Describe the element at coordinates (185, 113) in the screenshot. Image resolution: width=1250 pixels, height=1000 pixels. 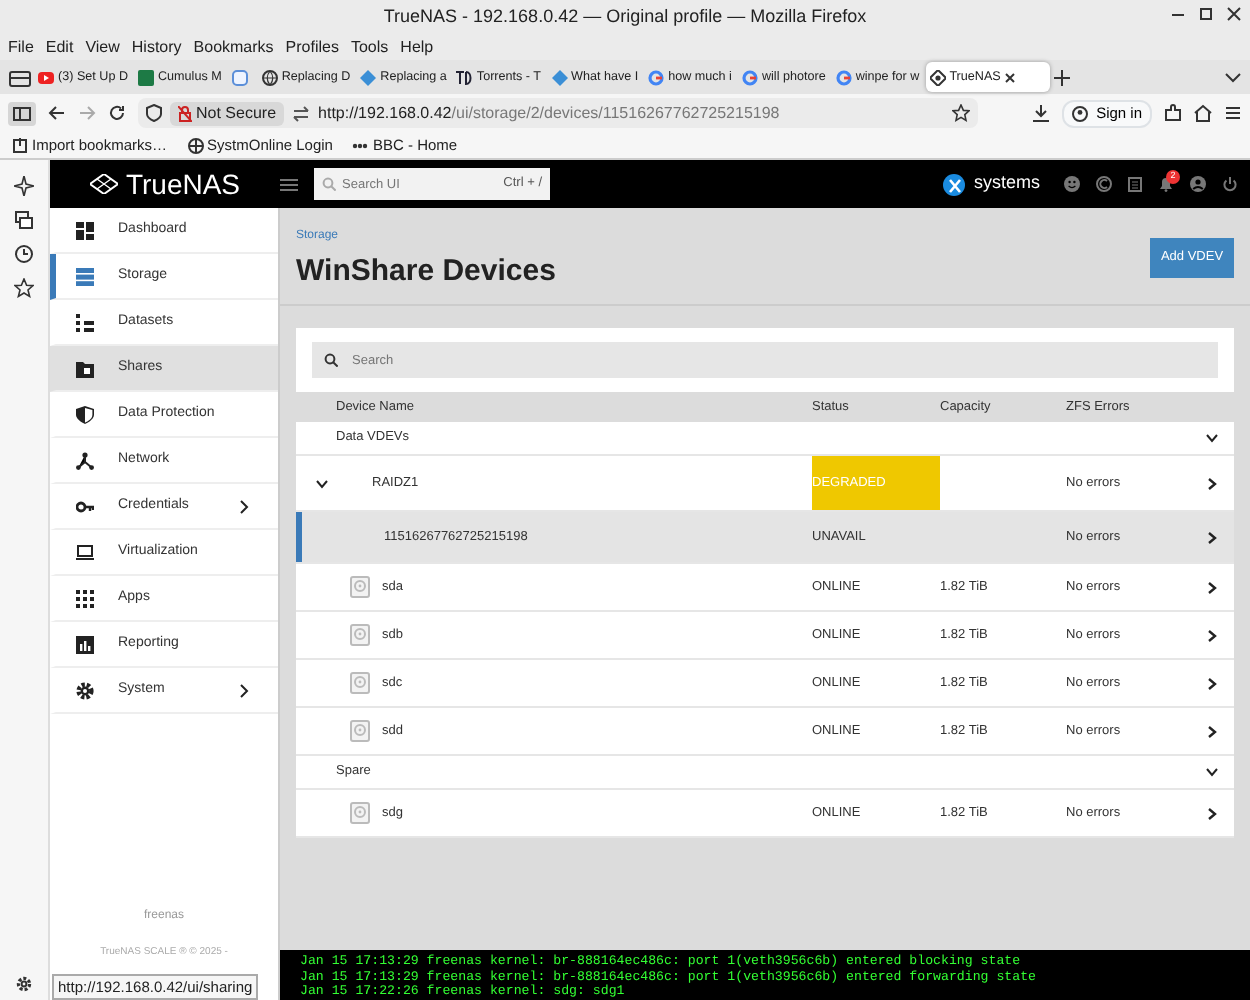
I see `lock-icon` at that location.